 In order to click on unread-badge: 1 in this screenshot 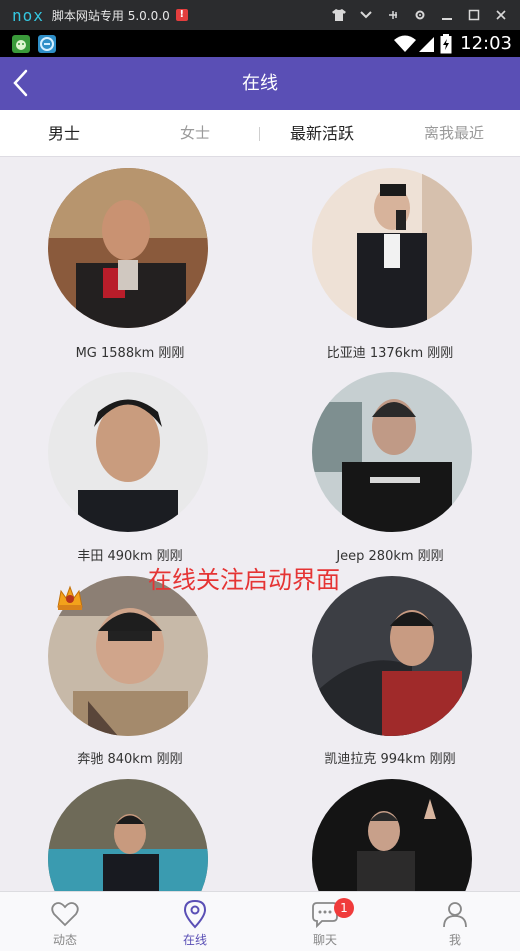, I will do `click(344, 908)`.